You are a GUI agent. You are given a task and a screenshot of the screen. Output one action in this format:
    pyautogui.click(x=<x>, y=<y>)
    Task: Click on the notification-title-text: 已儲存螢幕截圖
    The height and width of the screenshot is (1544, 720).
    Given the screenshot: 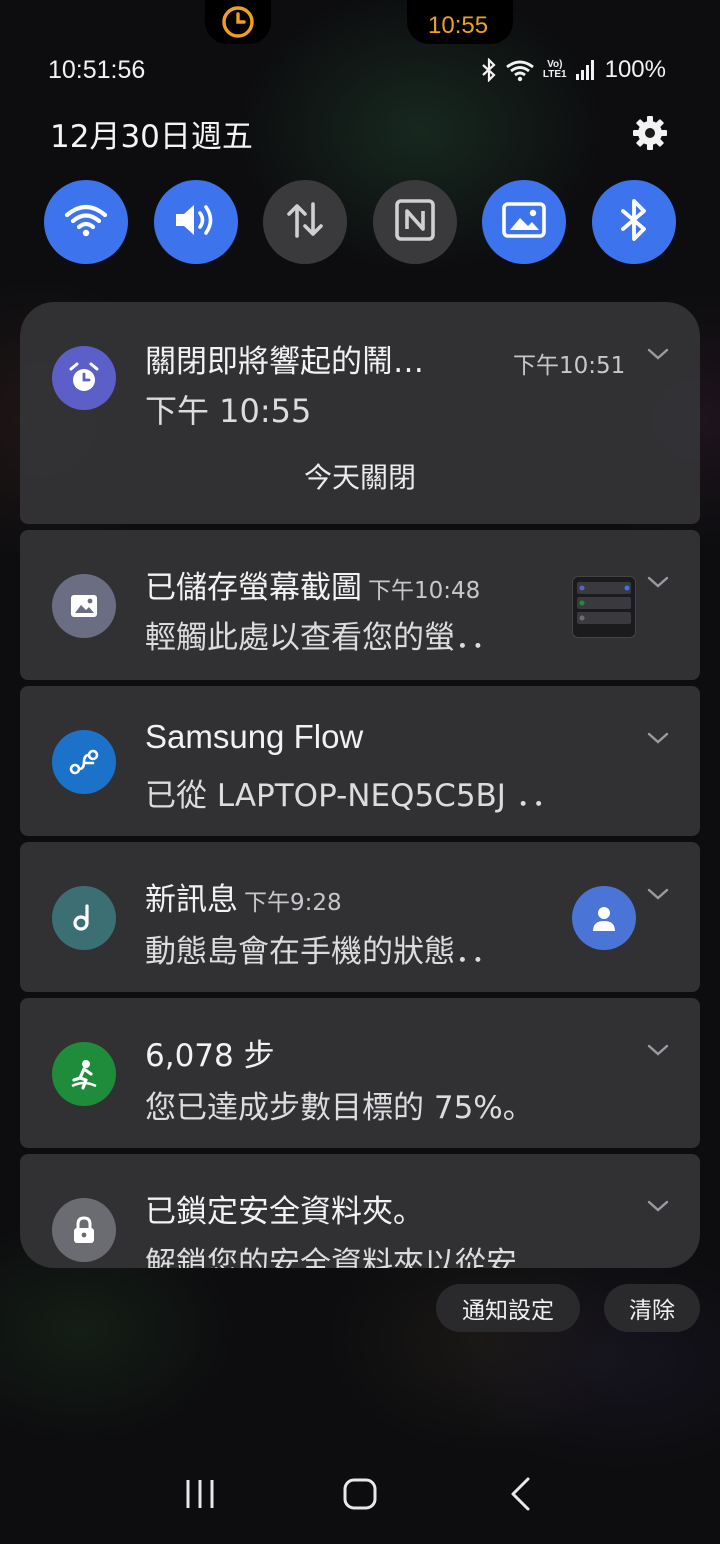 What is the action you would take?
    pyautogui.click(x=253, y=588)
    